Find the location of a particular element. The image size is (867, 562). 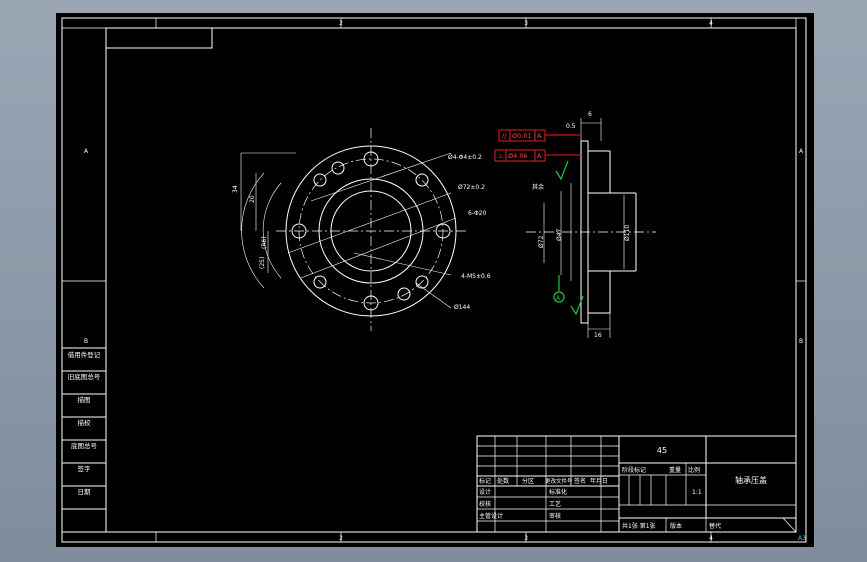

left-label-3: 底图总号 is located at coordinates (84, 445).